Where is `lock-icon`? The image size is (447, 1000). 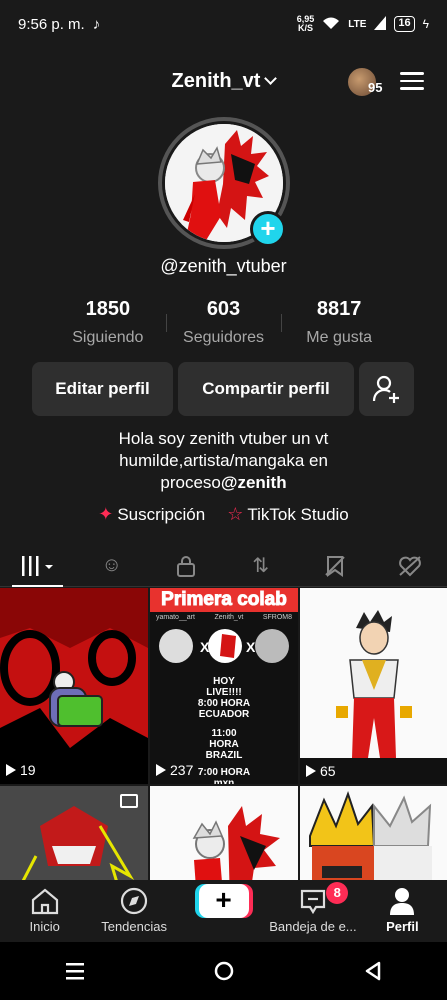 lock-icon is located at coordinates (186, 566).